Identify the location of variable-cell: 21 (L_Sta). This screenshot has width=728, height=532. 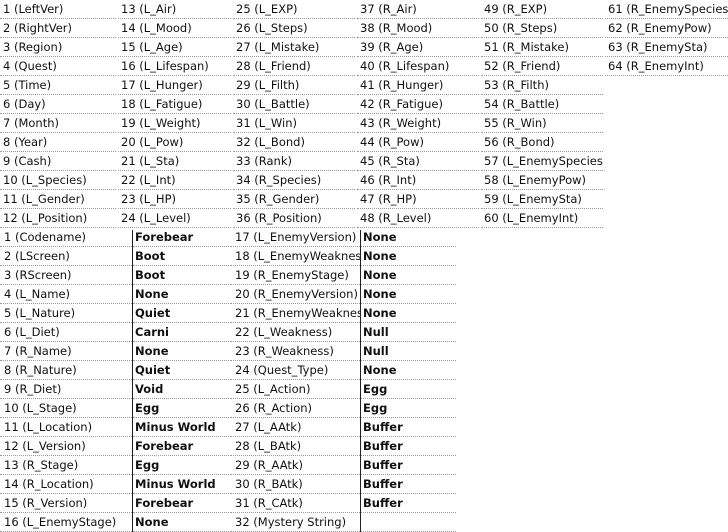
(174, 161).